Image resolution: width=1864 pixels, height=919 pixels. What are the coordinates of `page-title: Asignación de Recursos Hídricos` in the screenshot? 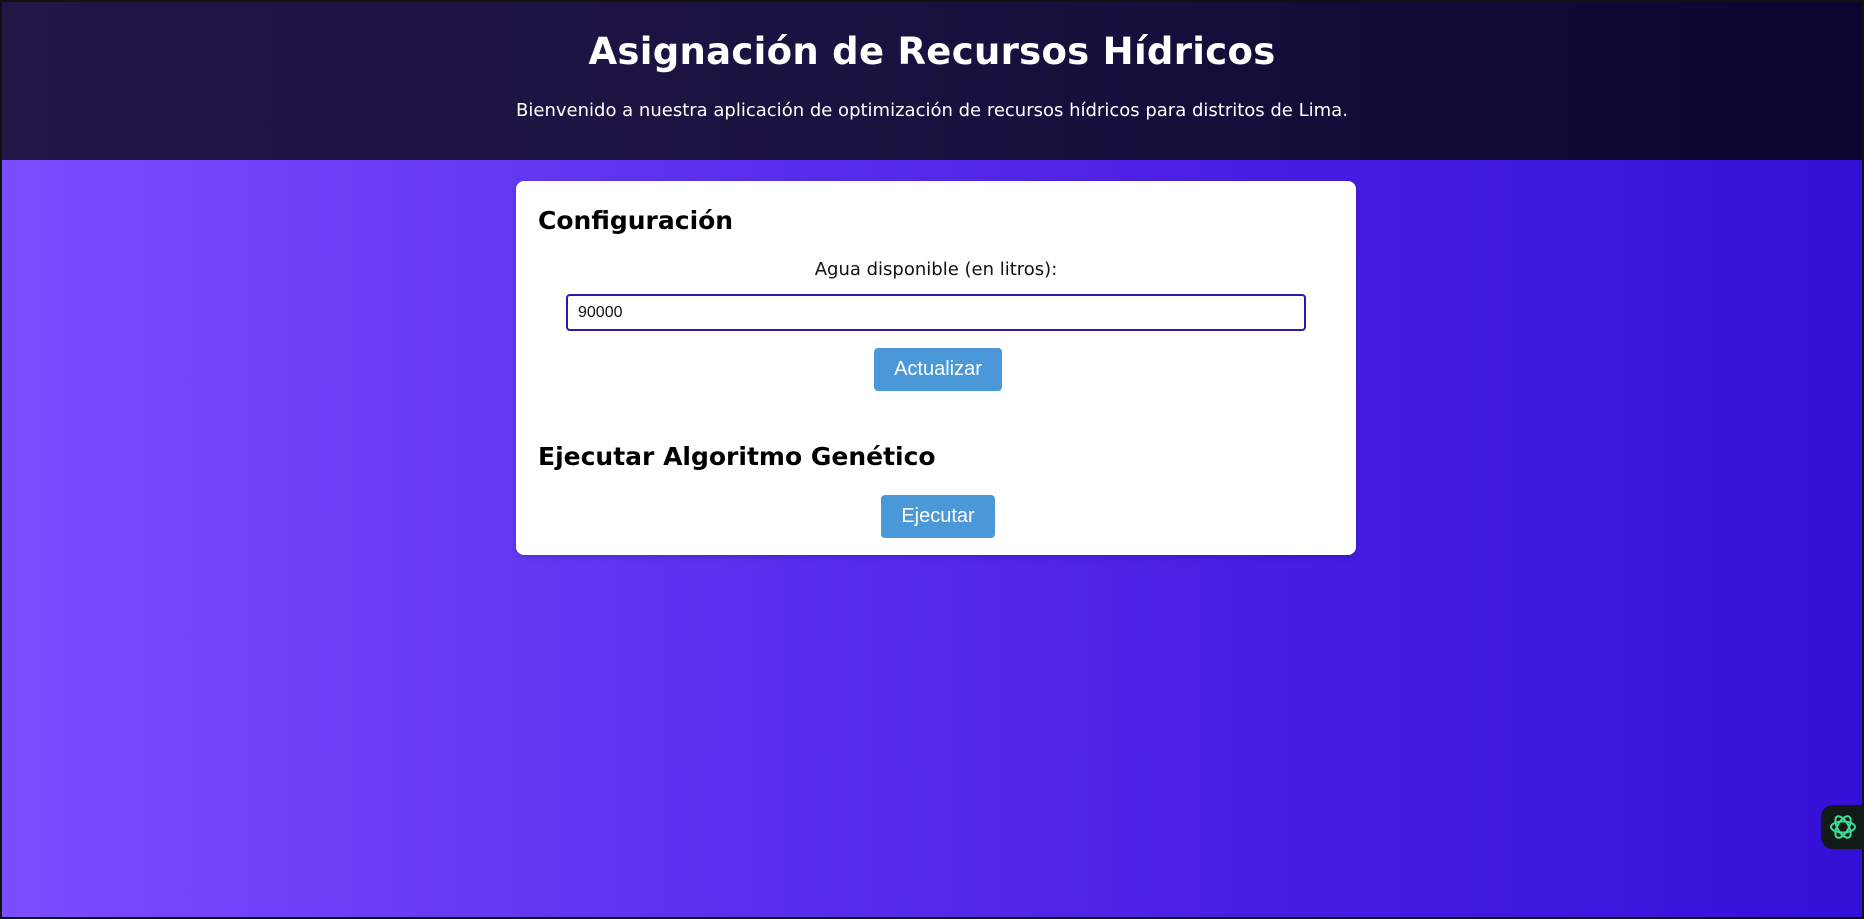 It's located at (932, 51).